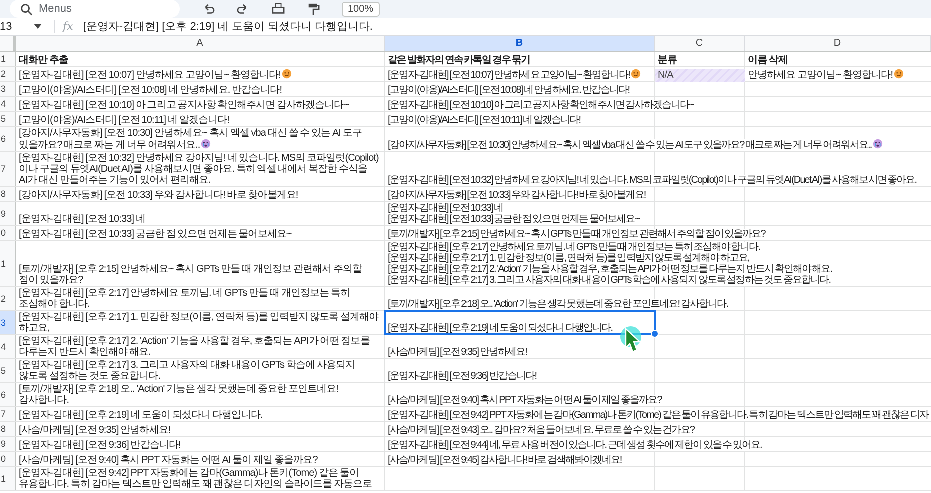 The height and width of the screenshot is (493, 931). What do you see at coordinates (361, 9) in the screenshot?
I see `zoom-dropdown: 100%` at bounding box center [361, 9].